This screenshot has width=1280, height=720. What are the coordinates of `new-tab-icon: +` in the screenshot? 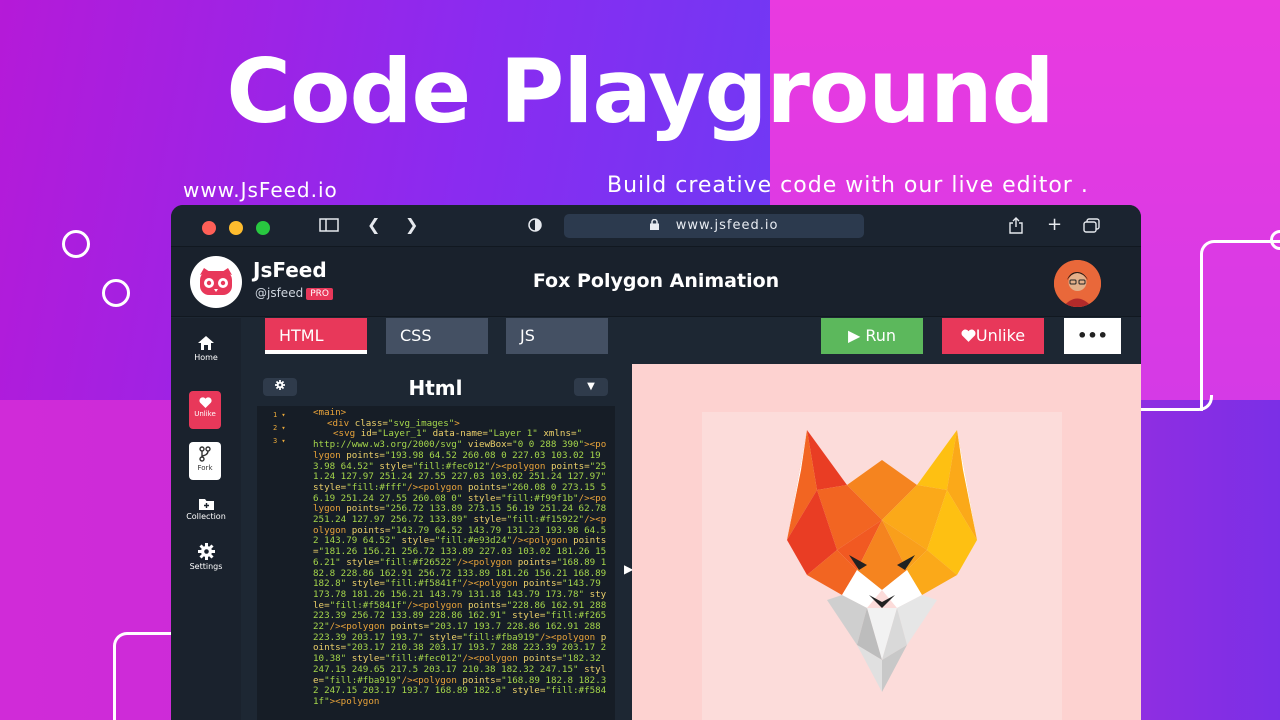 It's located at (1054, 224).